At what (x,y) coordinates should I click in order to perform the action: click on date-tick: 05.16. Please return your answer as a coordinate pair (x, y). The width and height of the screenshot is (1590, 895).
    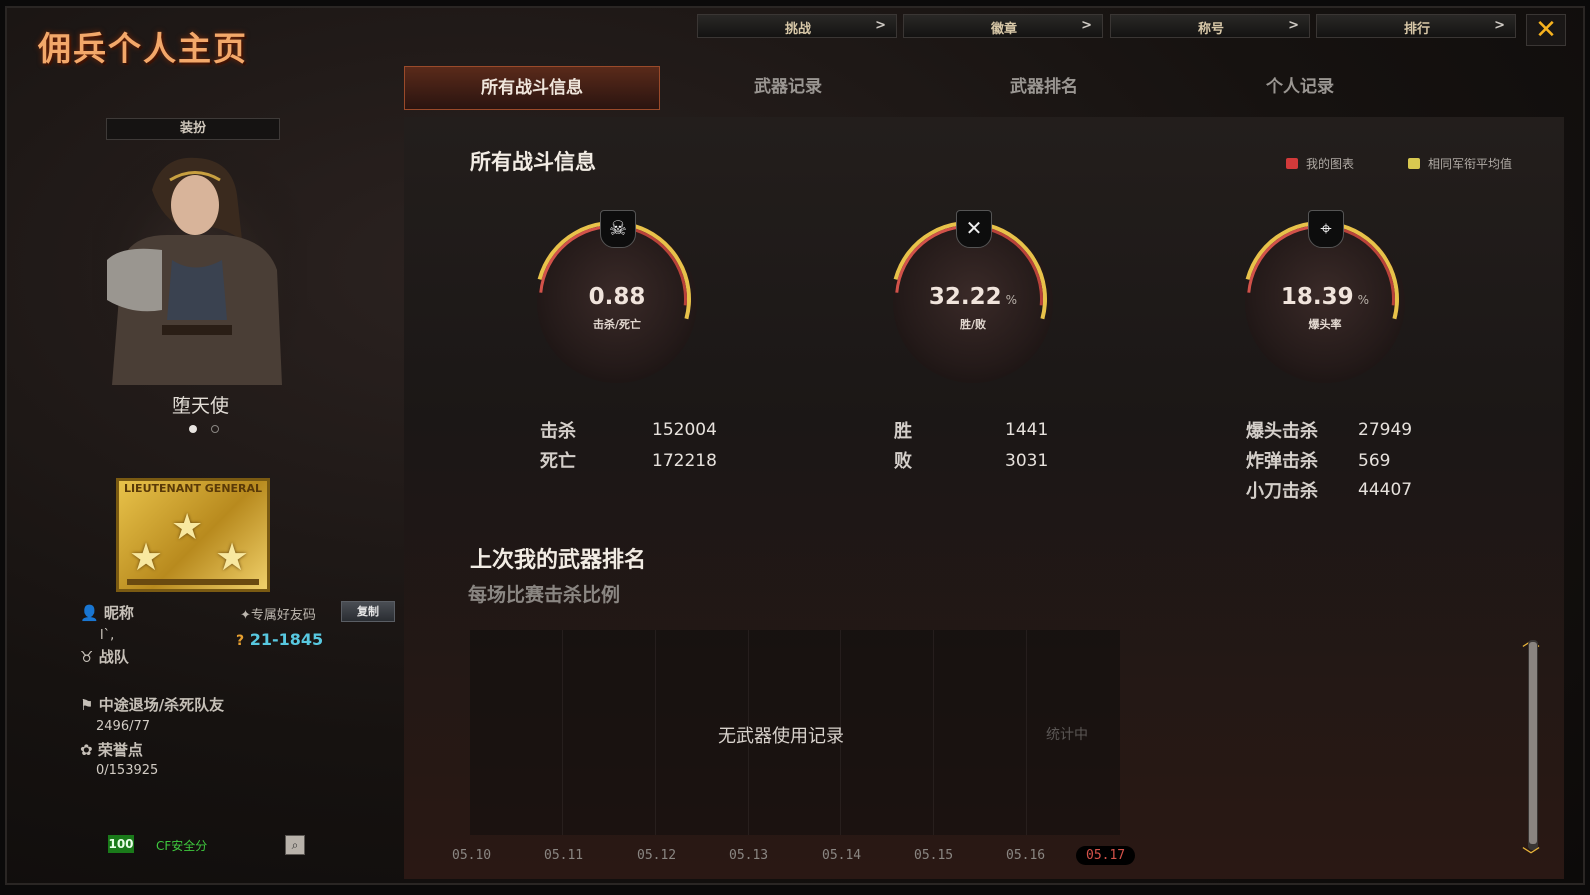
    Looking at the image, I should click on (1025, 855).